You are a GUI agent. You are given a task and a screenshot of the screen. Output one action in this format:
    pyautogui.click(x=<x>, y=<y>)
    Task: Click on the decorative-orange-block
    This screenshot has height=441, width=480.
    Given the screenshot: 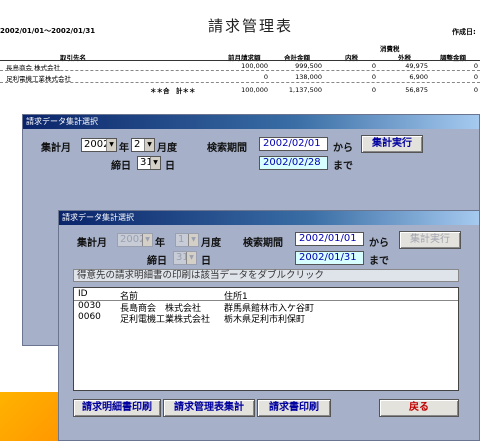 What is the action you would take?
    pyautogui.click(x=29, y=416)
    